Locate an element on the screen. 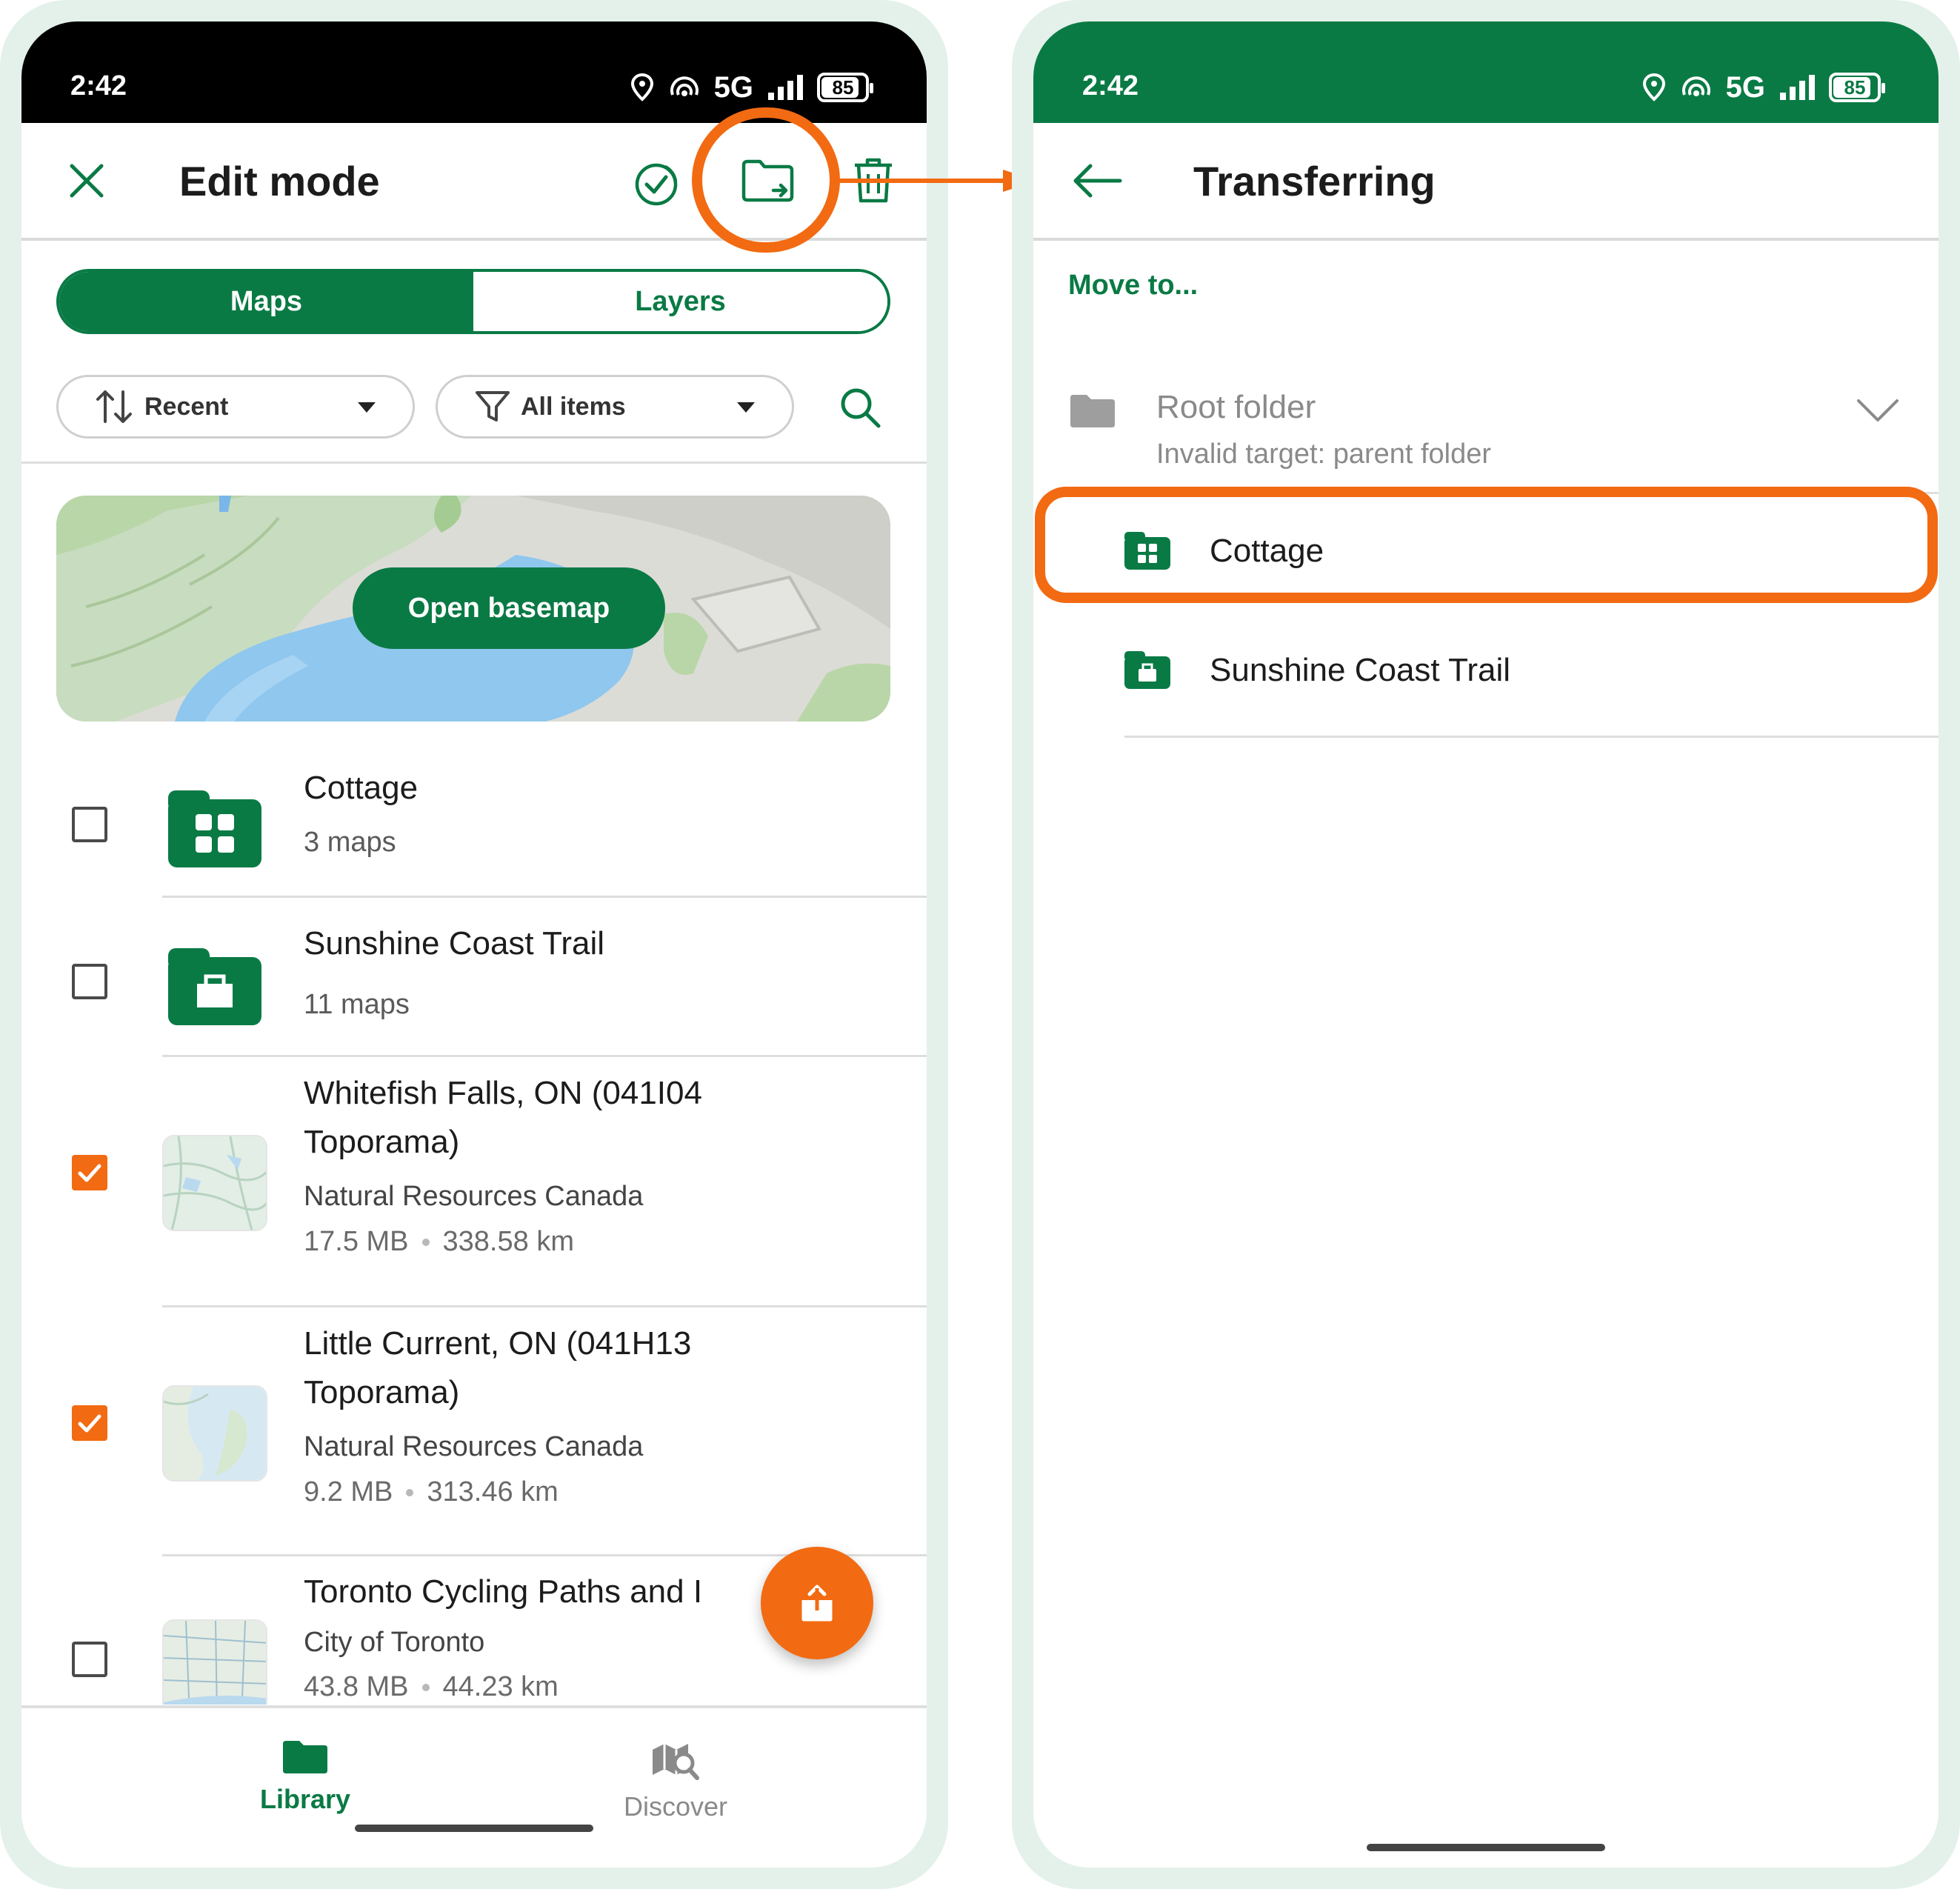  target-folder-sunshine-coast-trail: Sunshine Coast Trail is located at coordinates (1486, 671).